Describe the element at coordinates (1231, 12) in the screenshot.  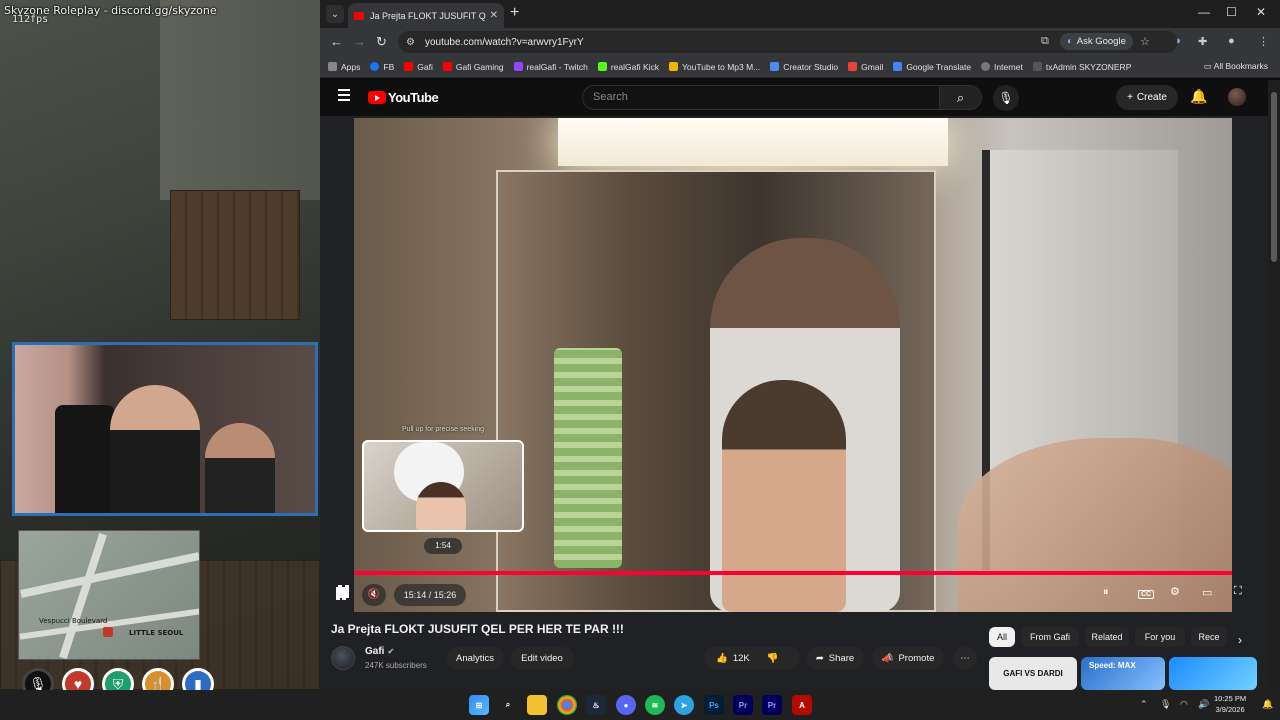
I see `maximize-icon: ☐` at that location.